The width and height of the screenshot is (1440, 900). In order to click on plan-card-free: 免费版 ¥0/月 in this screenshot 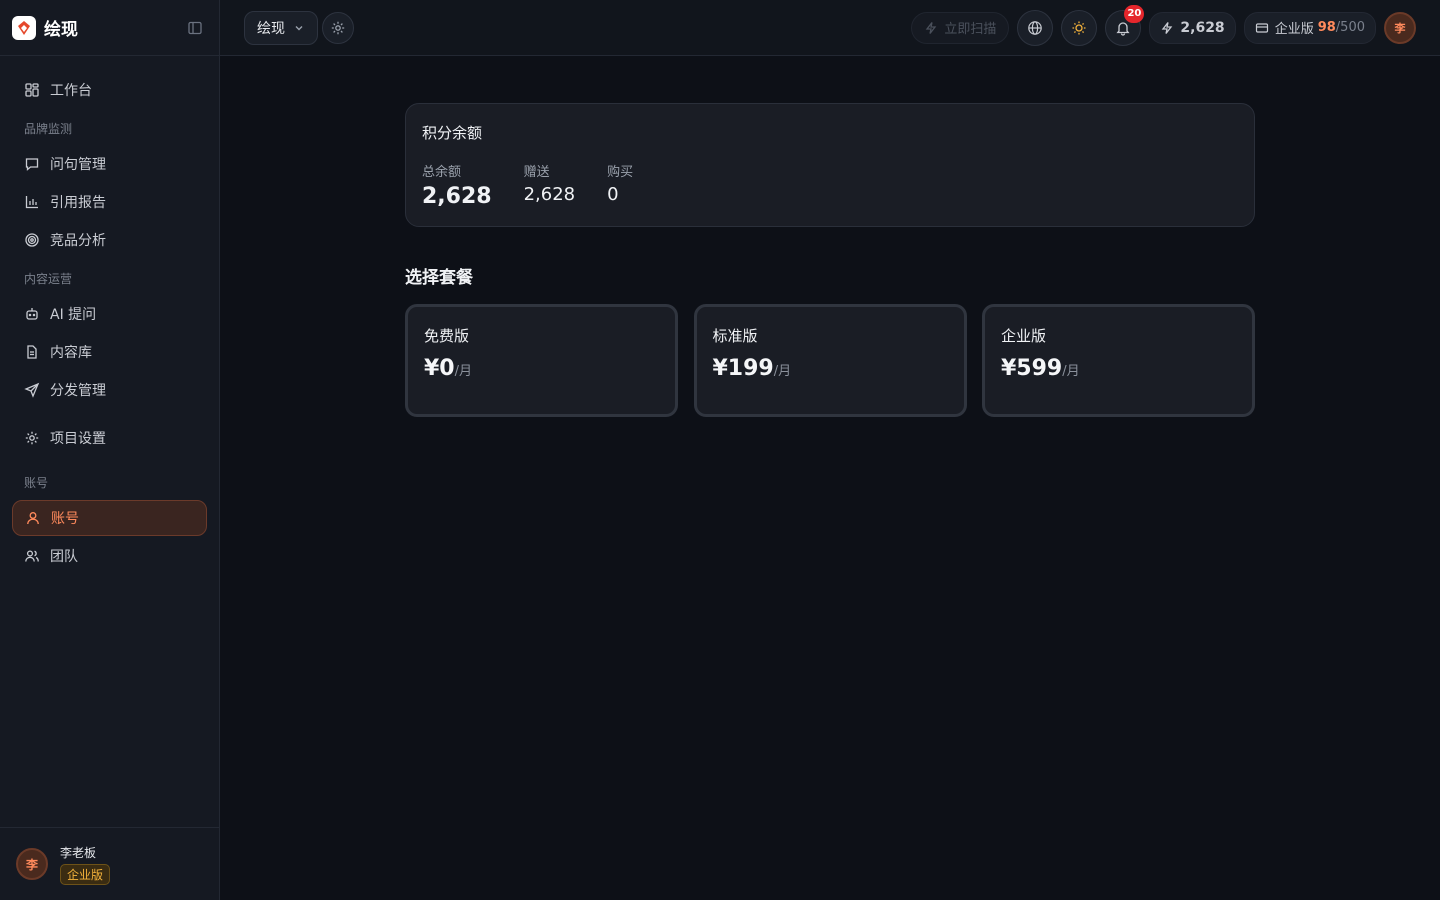, I will do `click(541, 360)`.